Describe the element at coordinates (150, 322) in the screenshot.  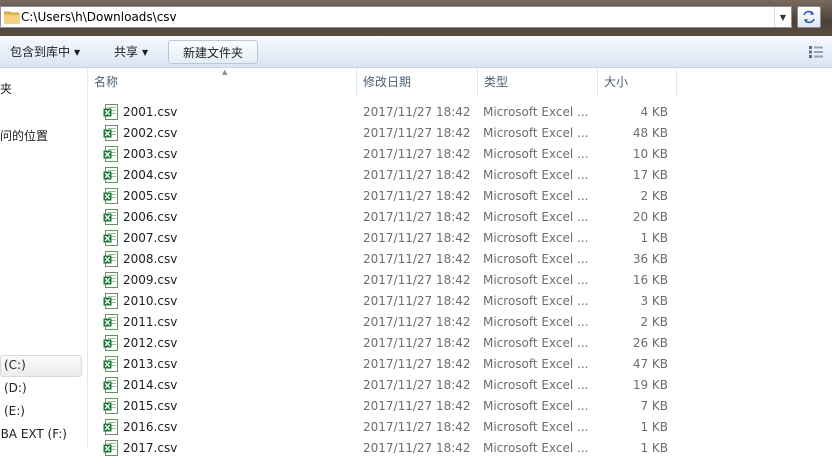
I see `file-name: 2011.csv` at that location.